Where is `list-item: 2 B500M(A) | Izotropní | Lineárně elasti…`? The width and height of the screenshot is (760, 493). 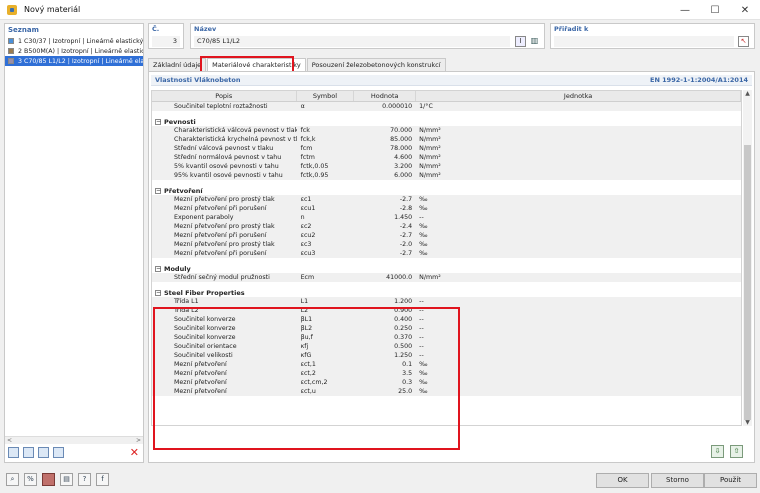
list-item: 2 B500M(A) | Izotropní | Lineárně elasti… is located at coordinates (74, 51).